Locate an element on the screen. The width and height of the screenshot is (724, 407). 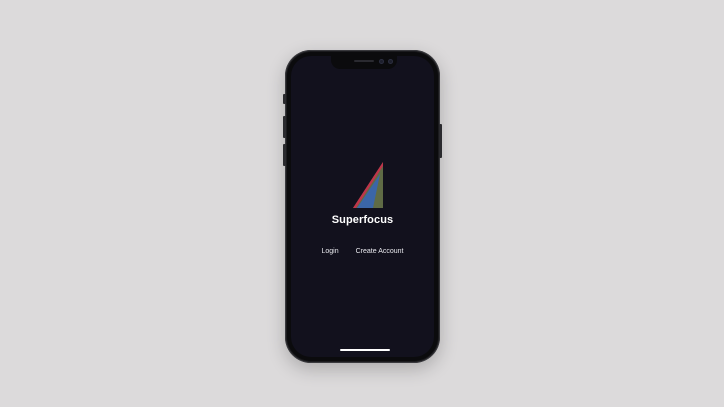
login-button: Login is located at coordinates (329, 251).